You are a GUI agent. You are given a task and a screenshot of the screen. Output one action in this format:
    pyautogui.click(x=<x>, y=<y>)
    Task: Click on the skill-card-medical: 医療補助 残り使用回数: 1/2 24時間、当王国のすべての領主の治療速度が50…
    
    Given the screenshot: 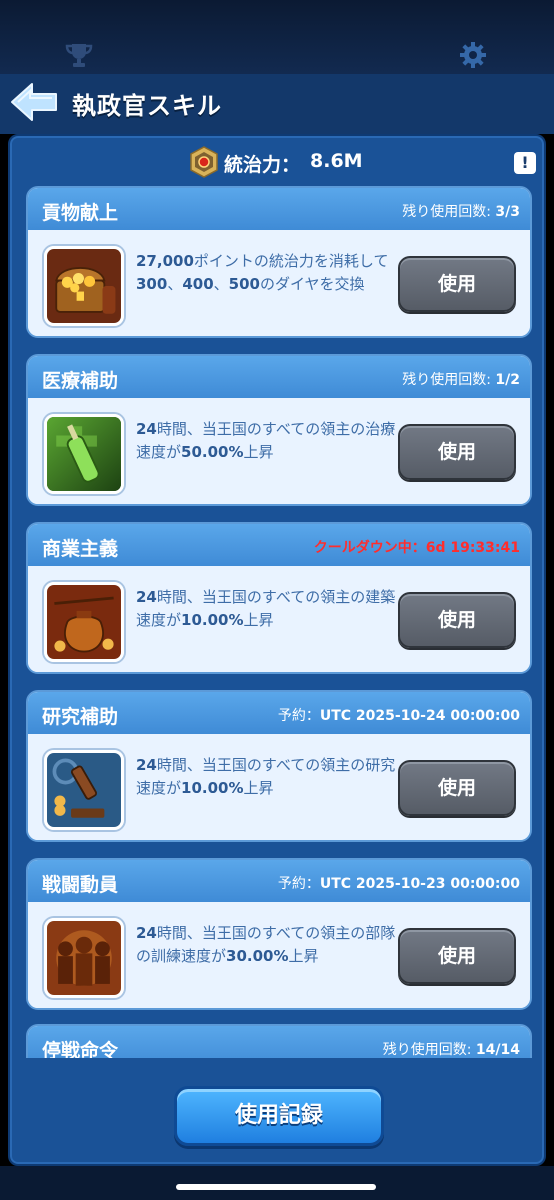 What is the action you would take?
    pyautogui.click(x=279, y=430)
    